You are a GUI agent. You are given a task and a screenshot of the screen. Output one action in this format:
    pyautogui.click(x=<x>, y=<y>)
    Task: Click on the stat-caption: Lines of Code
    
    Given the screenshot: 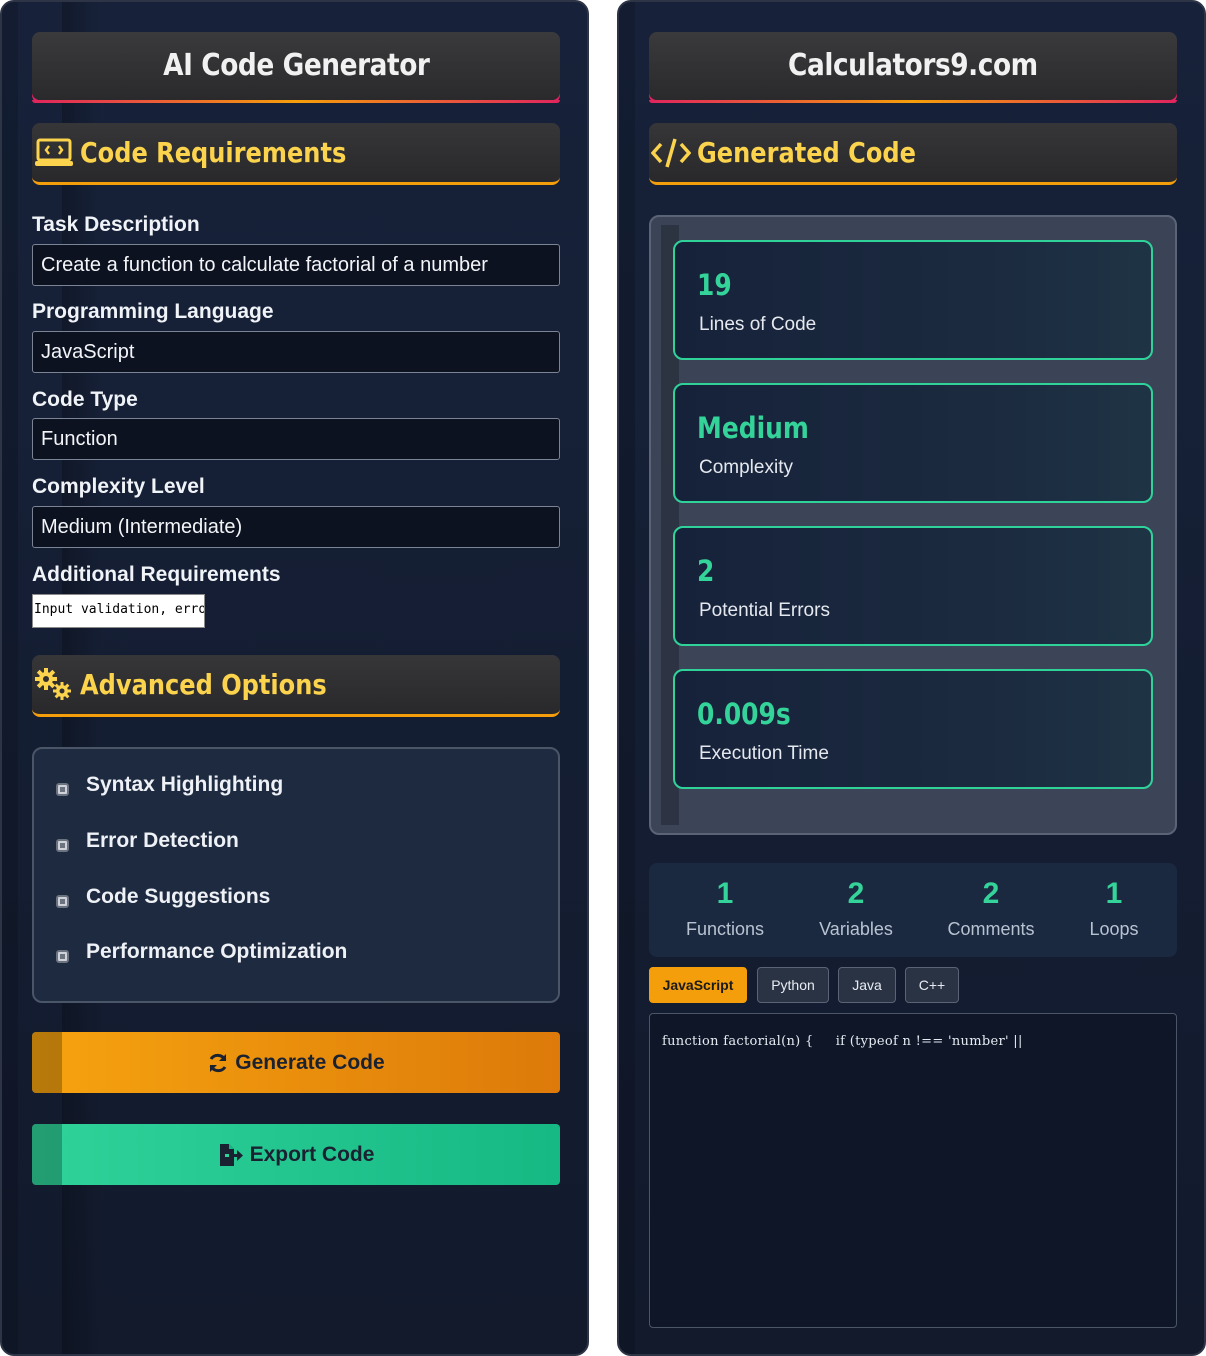 What is the action you would take?
    pyautogui.click(x=758, y=324)
    